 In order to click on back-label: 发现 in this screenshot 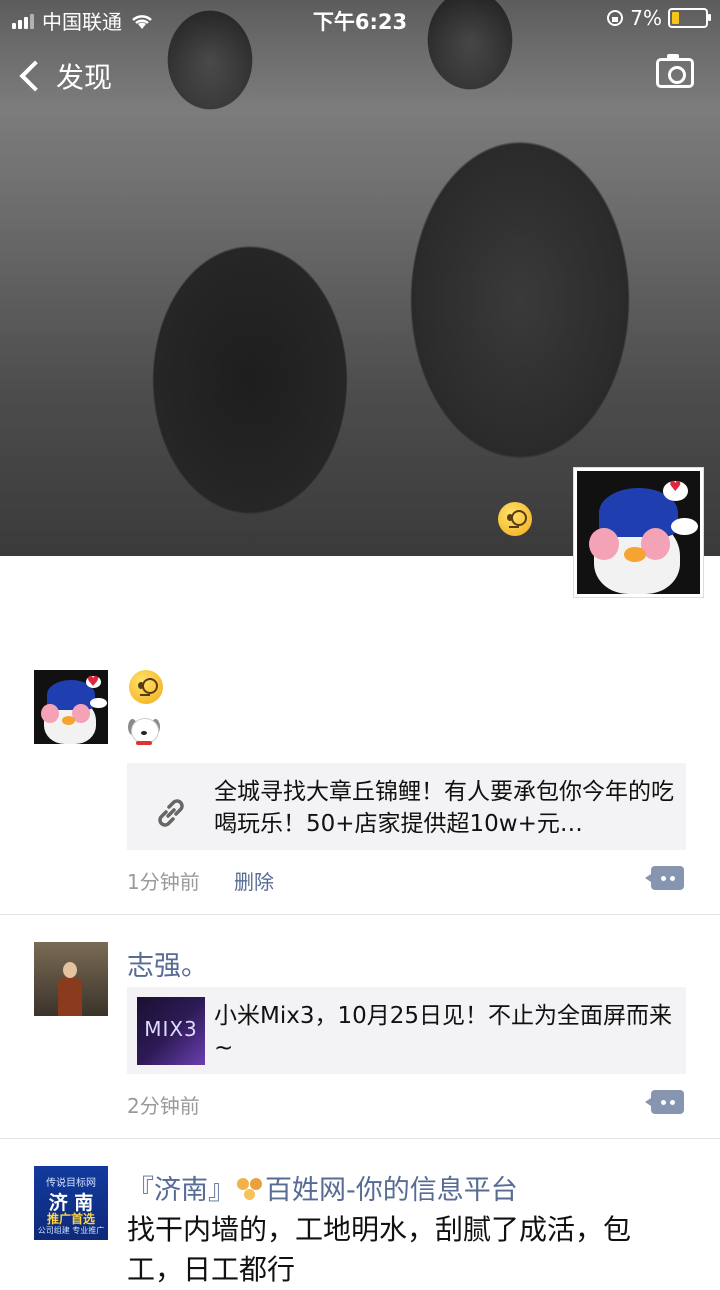, I will do `click(84, 77)`.